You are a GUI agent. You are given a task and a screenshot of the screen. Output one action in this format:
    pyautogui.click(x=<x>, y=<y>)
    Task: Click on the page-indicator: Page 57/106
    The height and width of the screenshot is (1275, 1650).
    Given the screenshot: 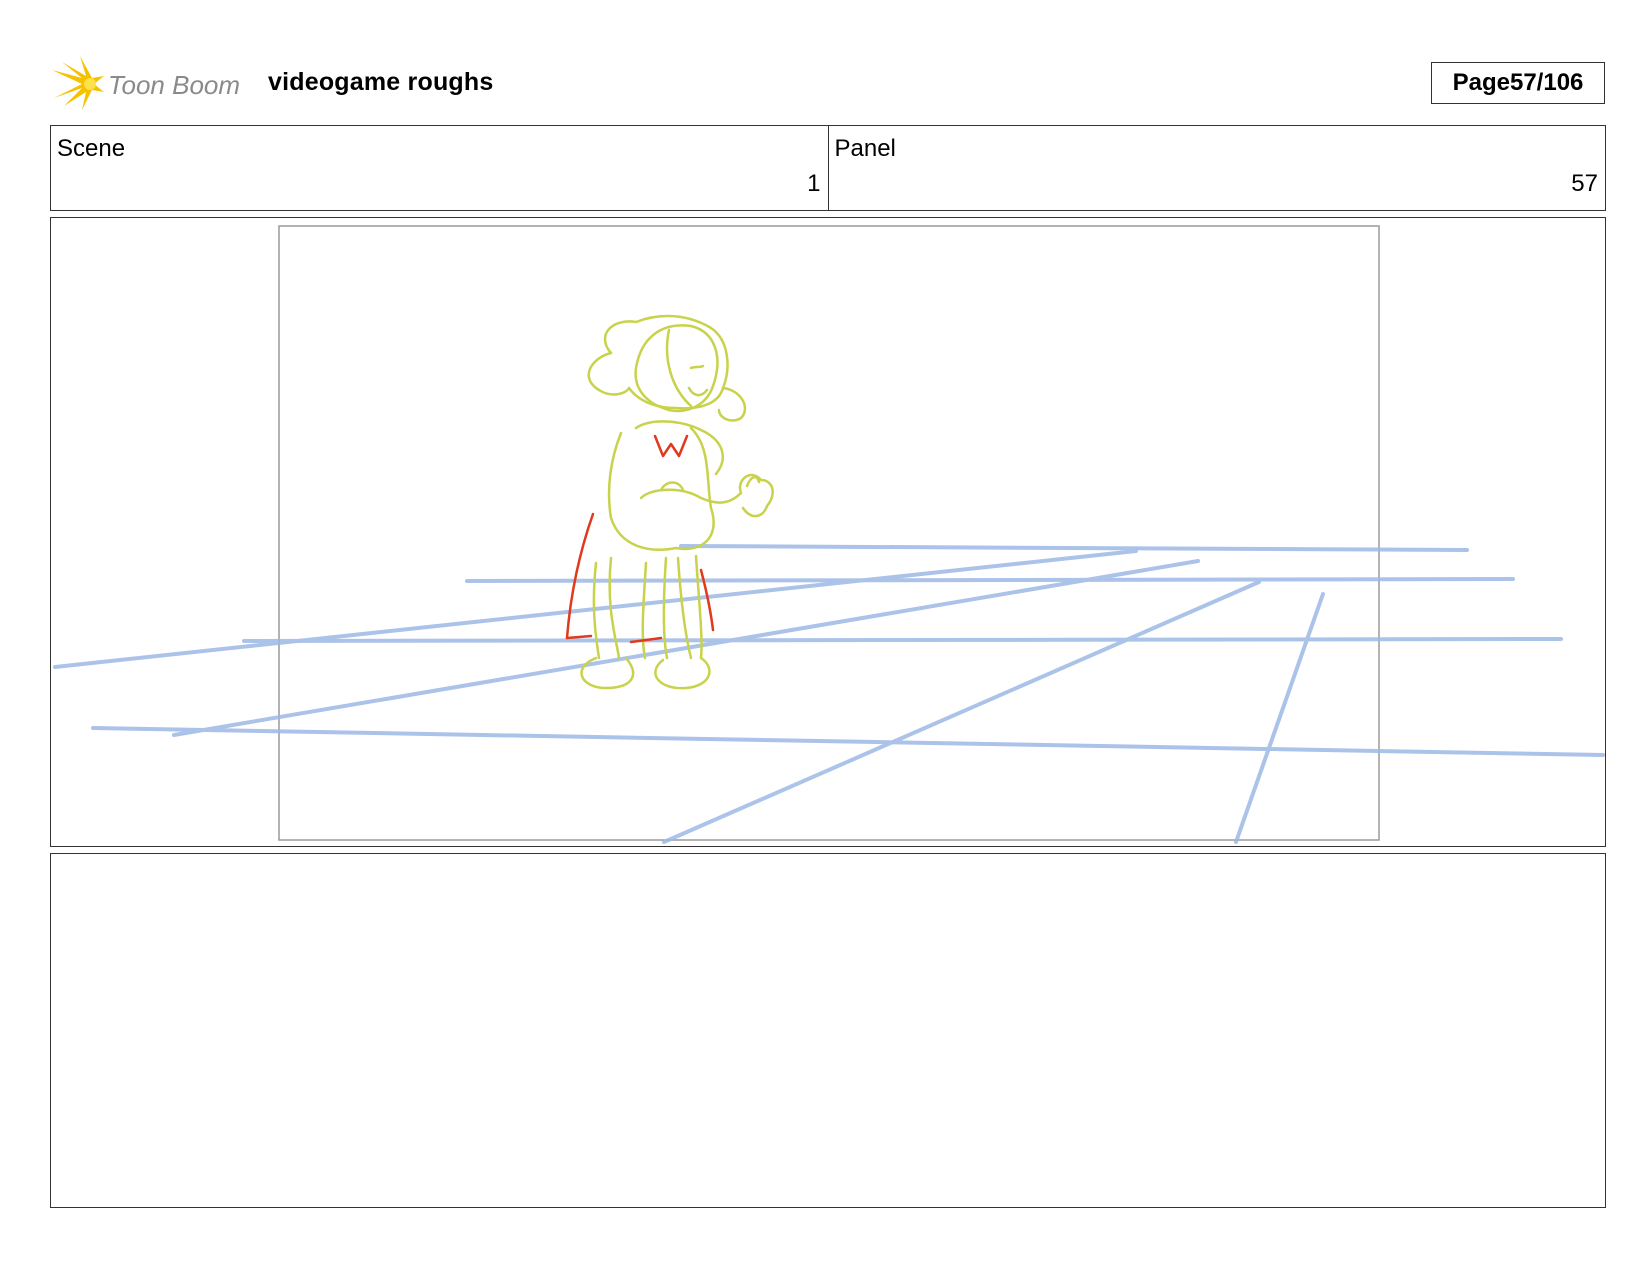 What is the action you would take?
    pyautogui.click(x=1518, y=83)
    